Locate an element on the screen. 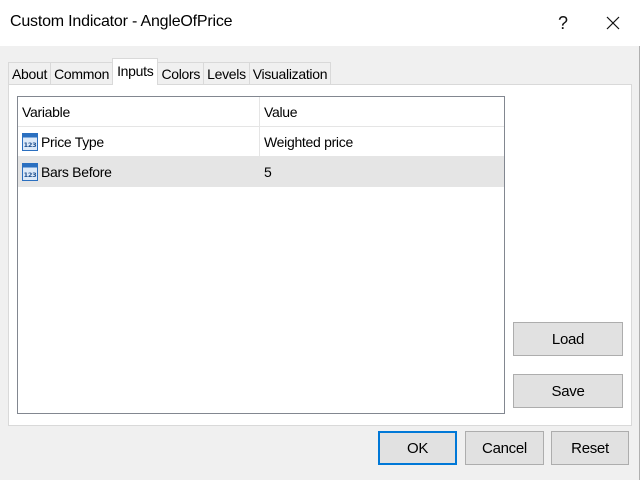 The height and width of the screenshot is (480, 640). tab-about: About is located at coordinates (30, 73).